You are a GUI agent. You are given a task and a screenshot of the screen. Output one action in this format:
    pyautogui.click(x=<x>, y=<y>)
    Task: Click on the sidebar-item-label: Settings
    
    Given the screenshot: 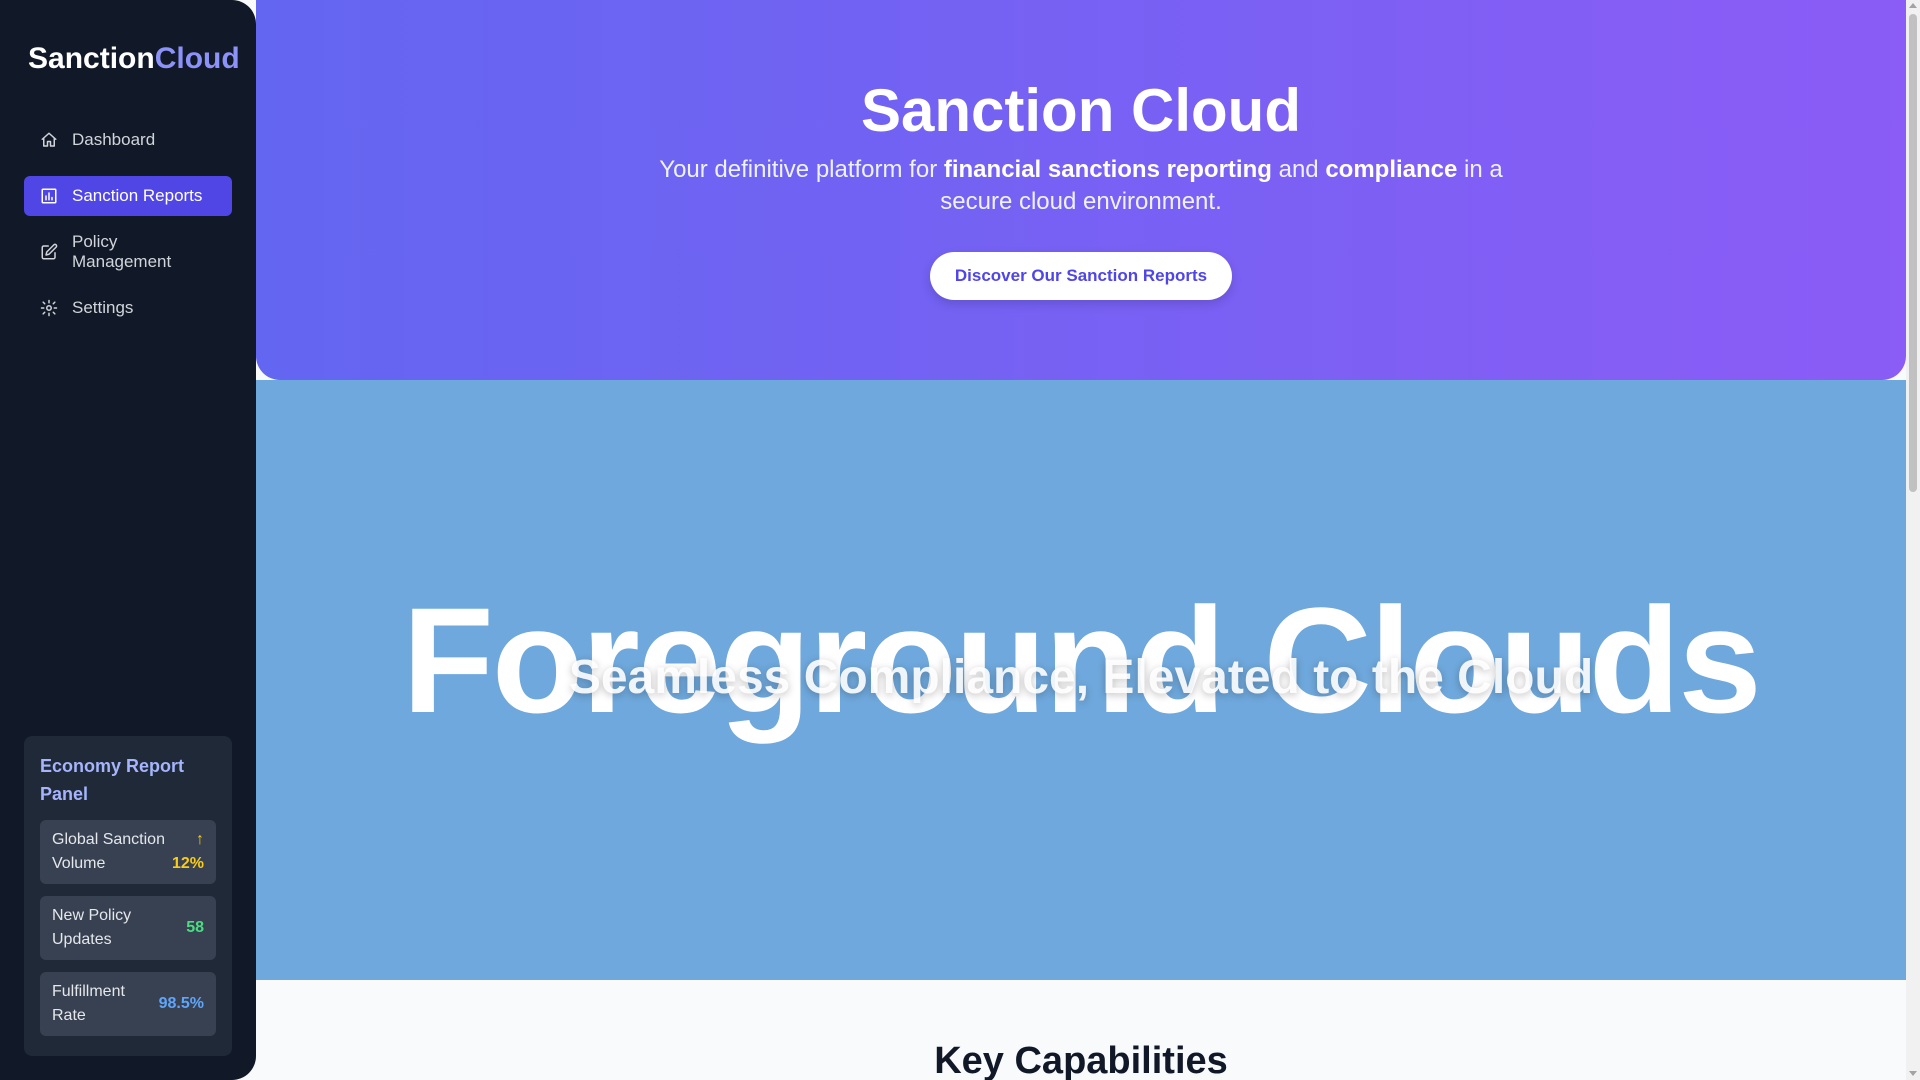 What is the action you would take?
    pyautogui.click(x=103, y=307)
    